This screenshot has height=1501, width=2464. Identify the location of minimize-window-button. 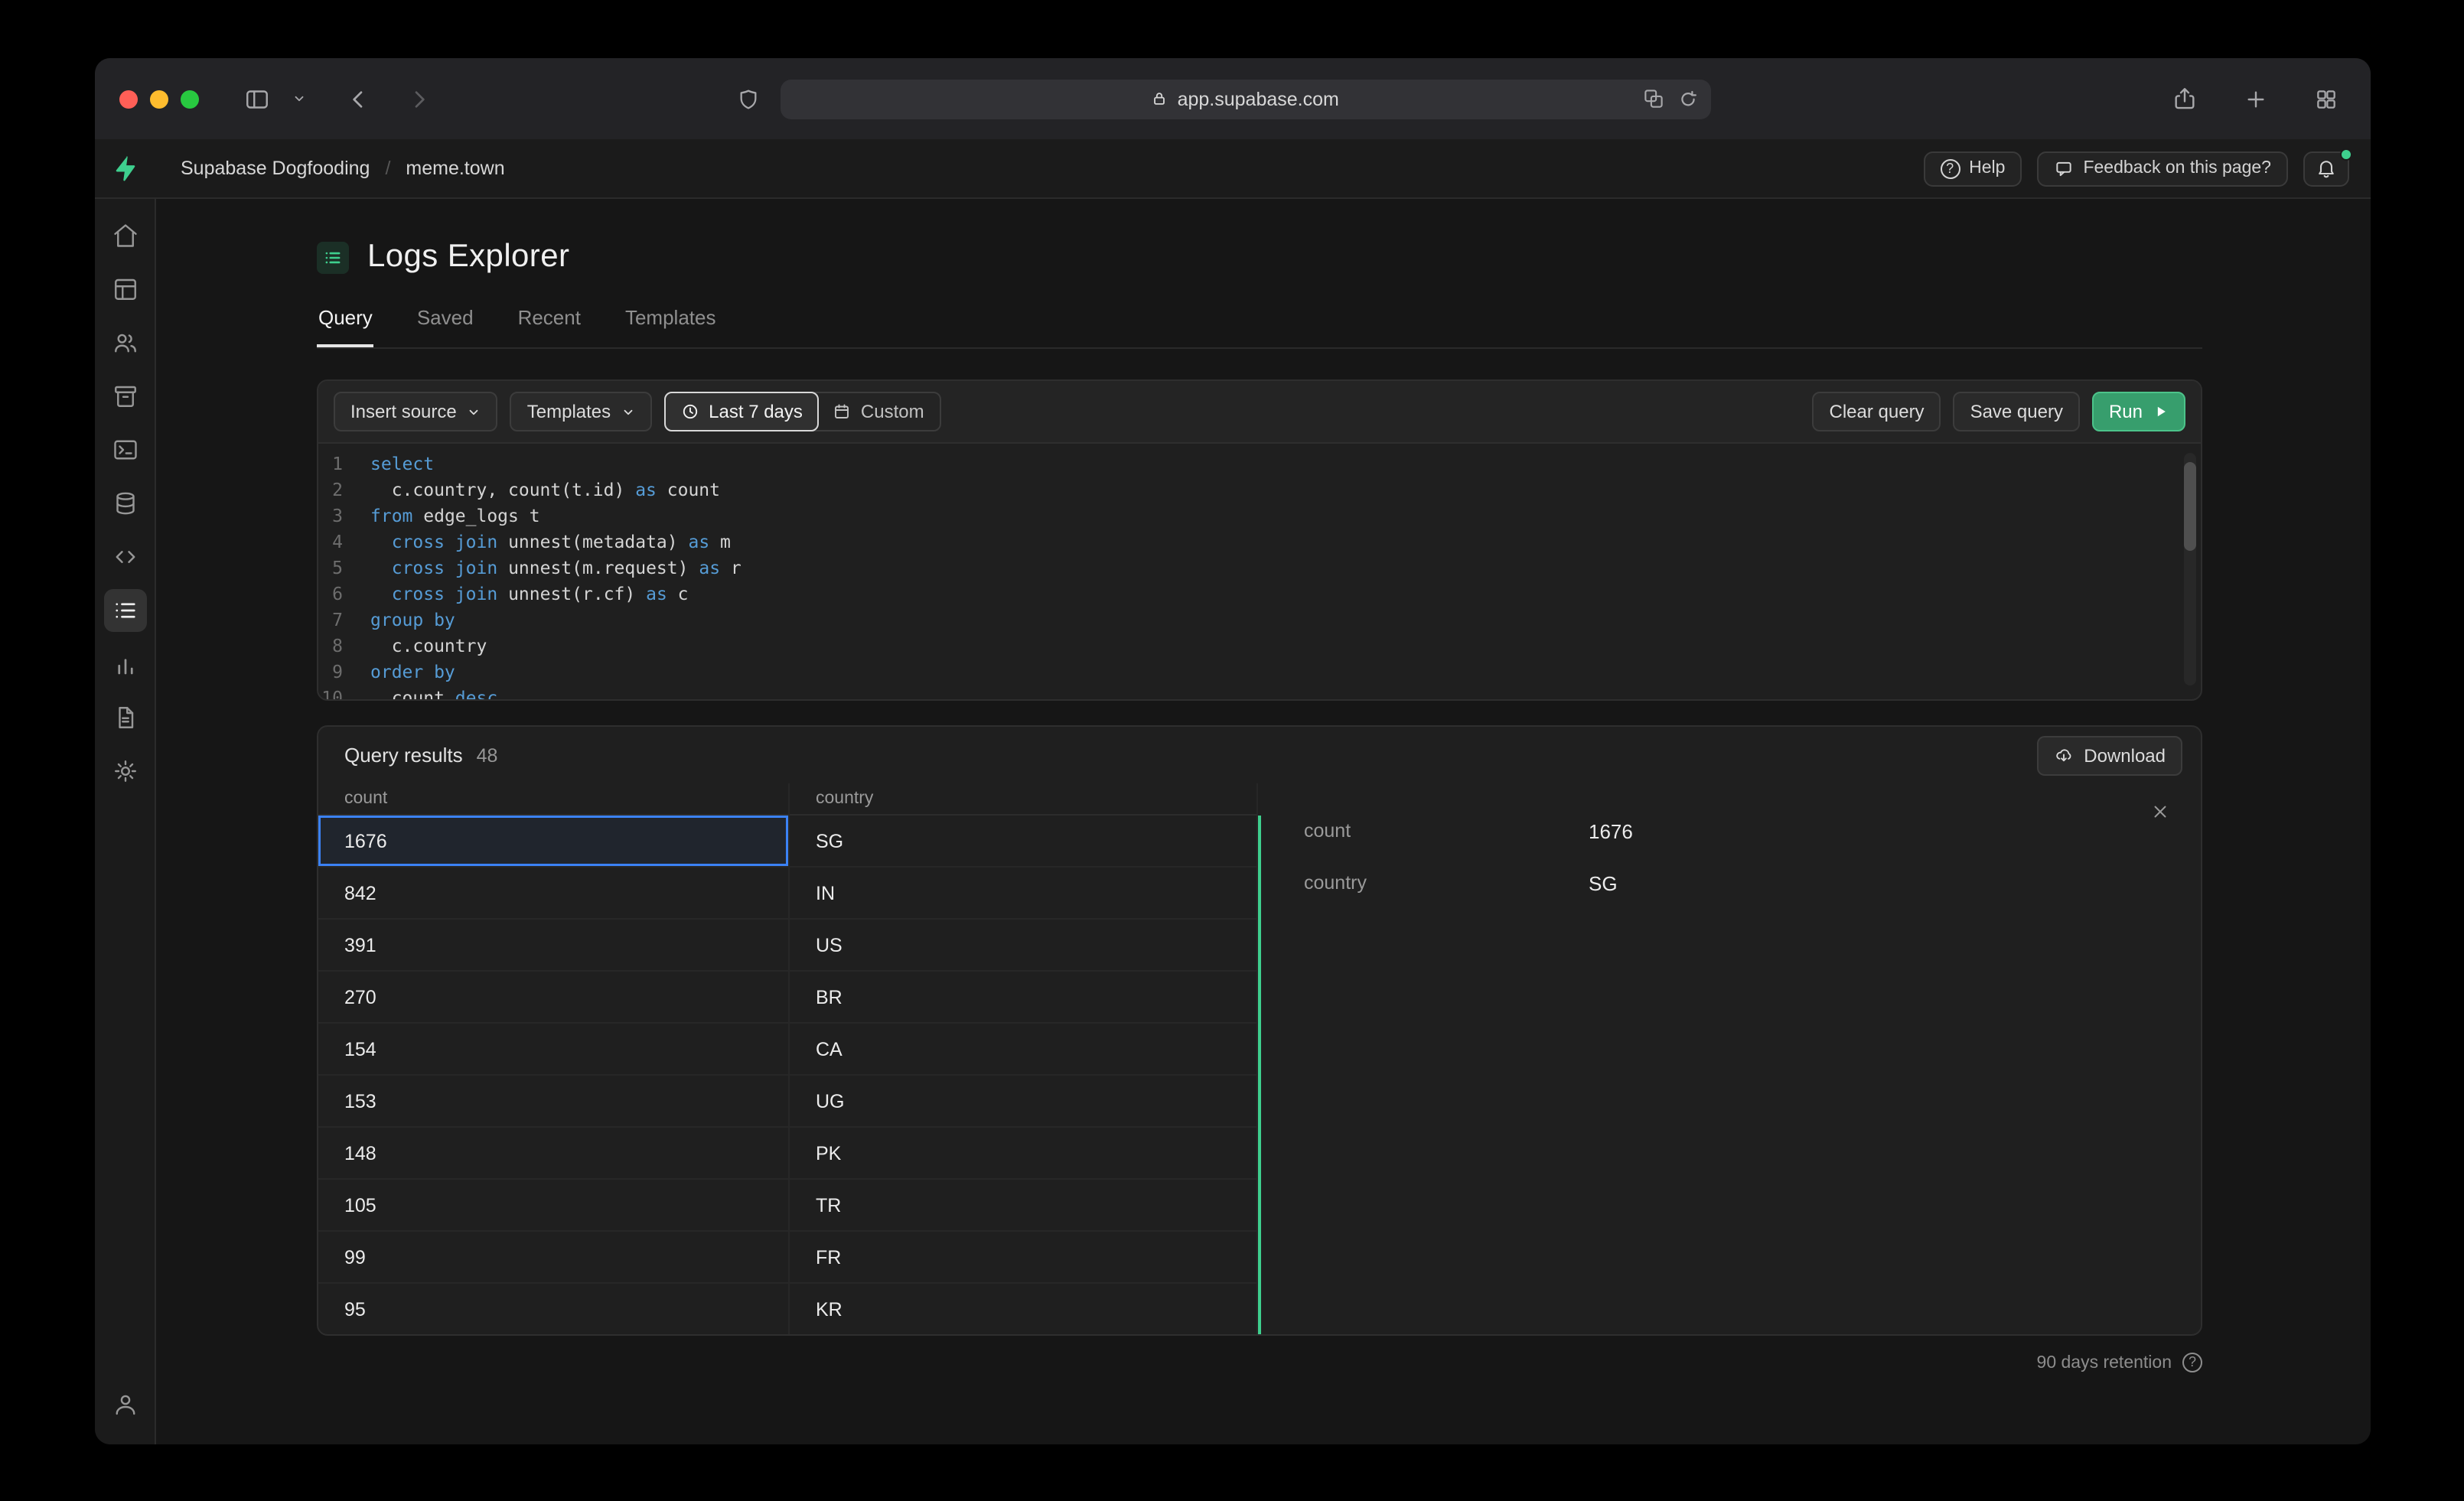
(159, 99).